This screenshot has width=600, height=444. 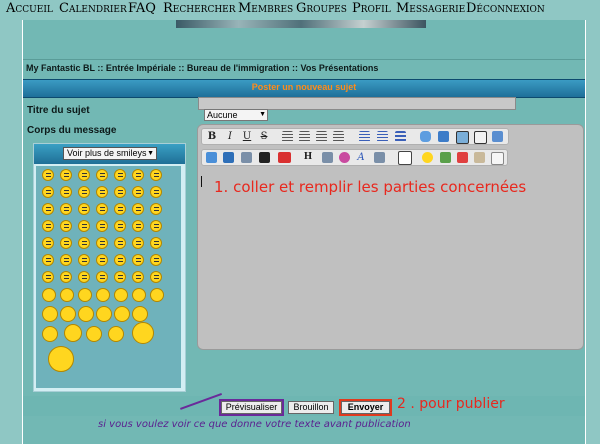 What do you see at coordinates (497, 136) in the screenshot?
I see `table-icon` at bounding box center [497, 136].